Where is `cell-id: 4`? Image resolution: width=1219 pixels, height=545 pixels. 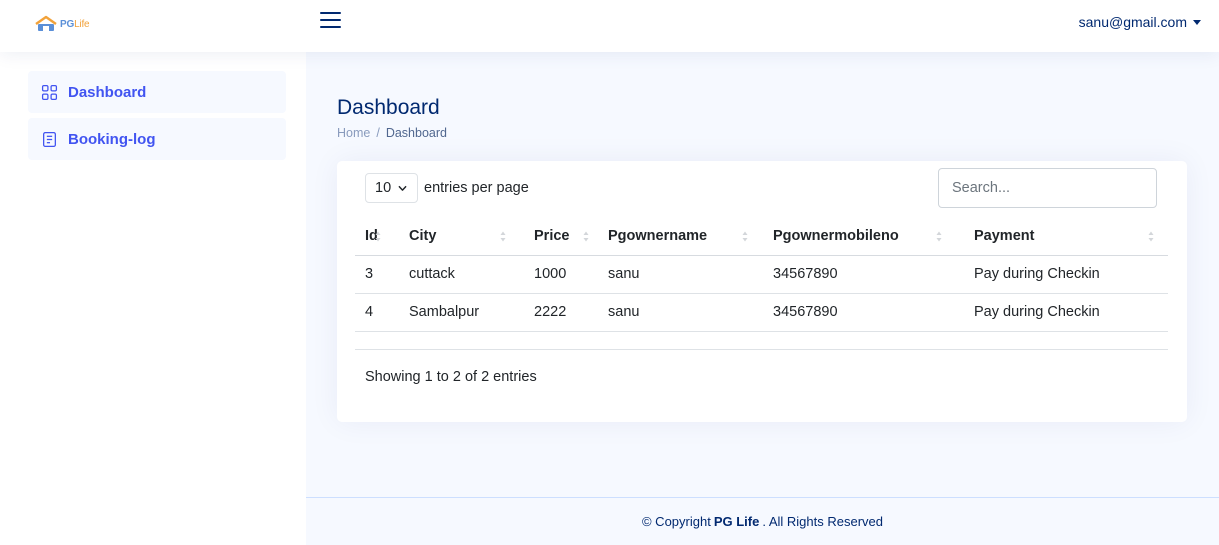
cell-id: 4 is located at coordinates (377, 312).